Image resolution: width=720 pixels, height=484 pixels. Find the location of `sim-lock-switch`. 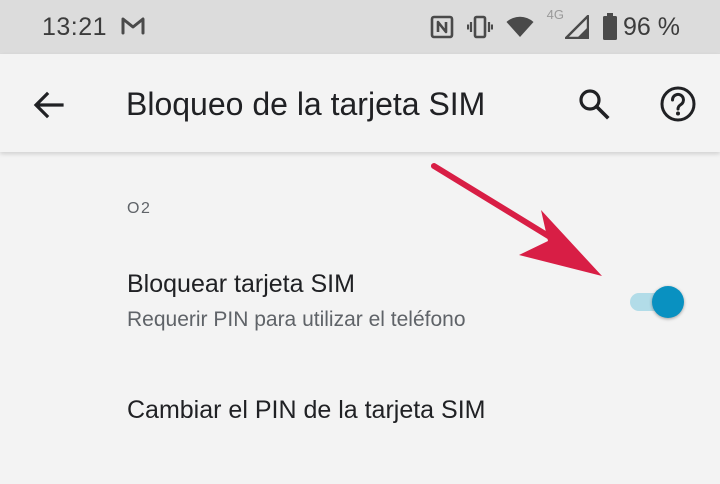

sim-lock-switch is located at coordinates (659, 302).